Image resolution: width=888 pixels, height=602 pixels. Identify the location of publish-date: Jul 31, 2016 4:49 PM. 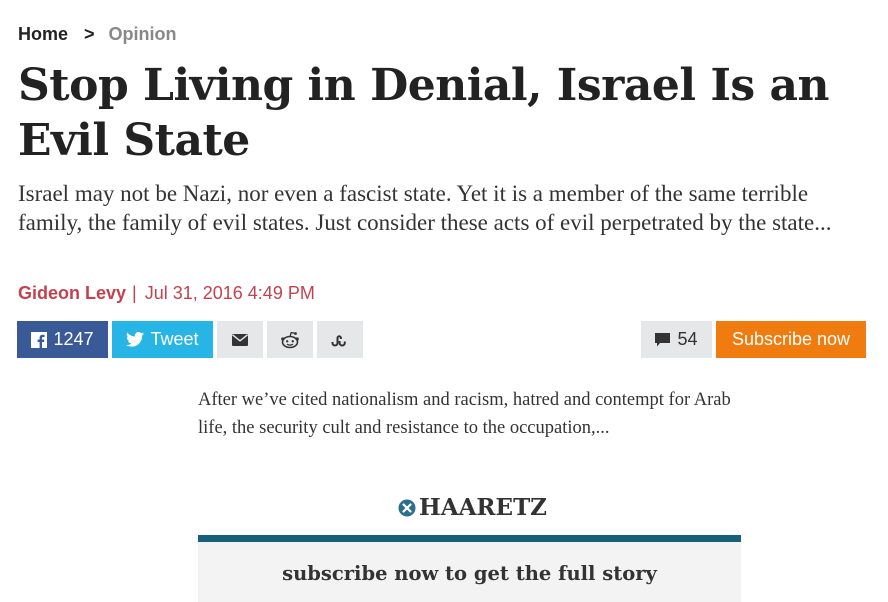
(229, 293).